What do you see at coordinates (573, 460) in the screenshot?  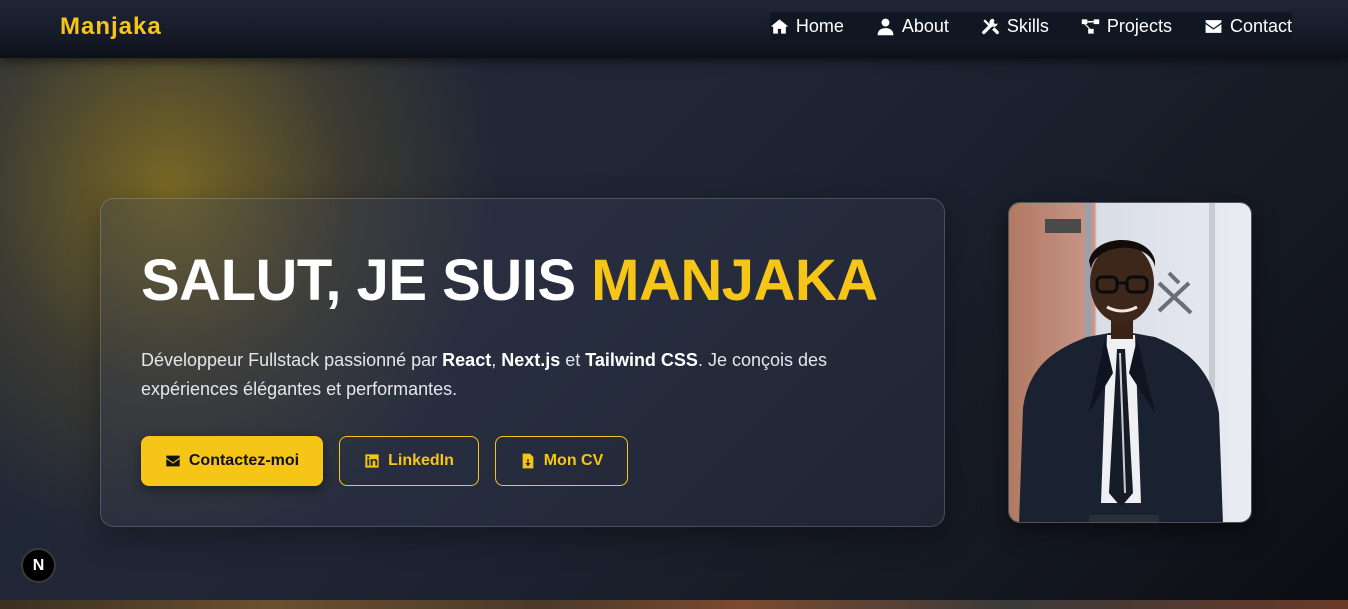 I see `cv-button-label: Mon CV` at bounding box center [573, 460].